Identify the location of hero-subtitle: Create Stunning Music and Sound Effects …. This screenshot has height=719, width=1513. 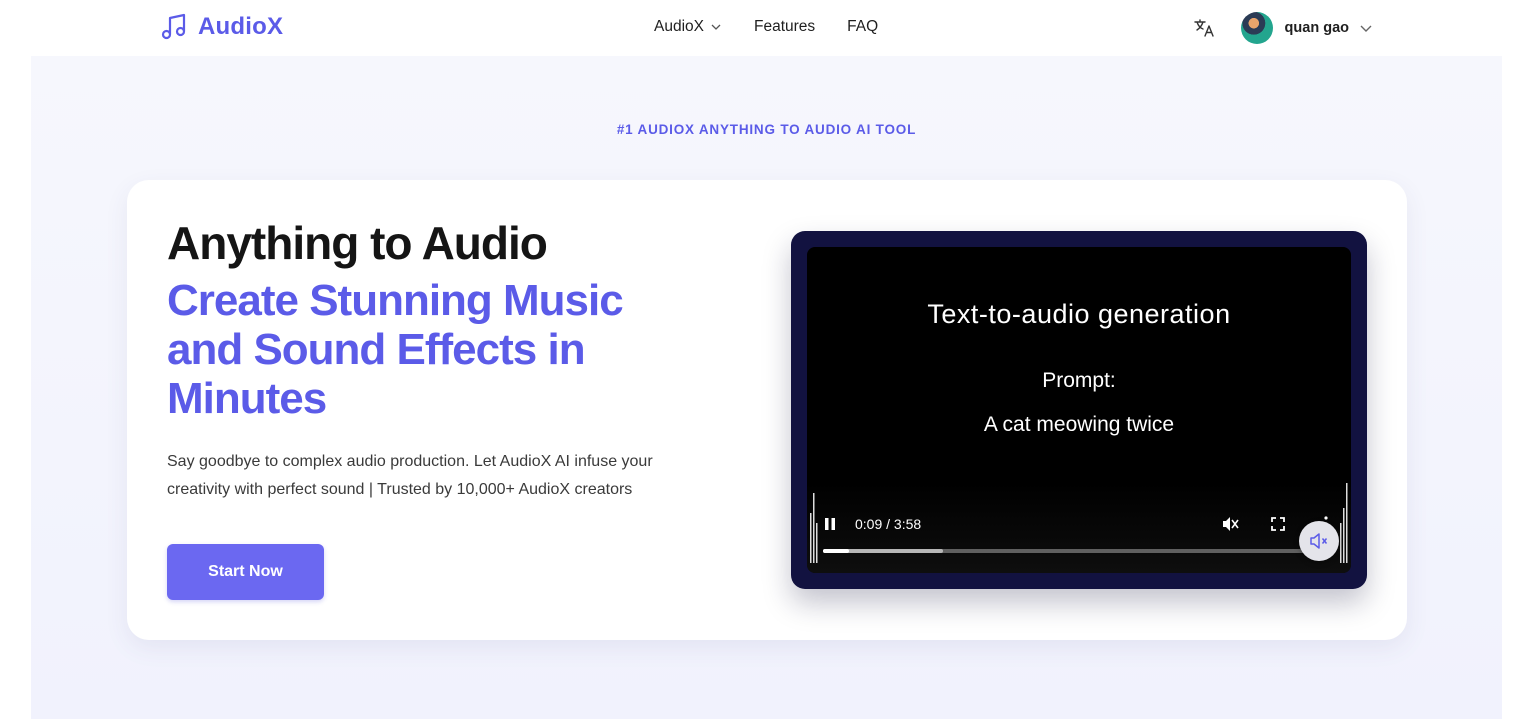
(395, 349).